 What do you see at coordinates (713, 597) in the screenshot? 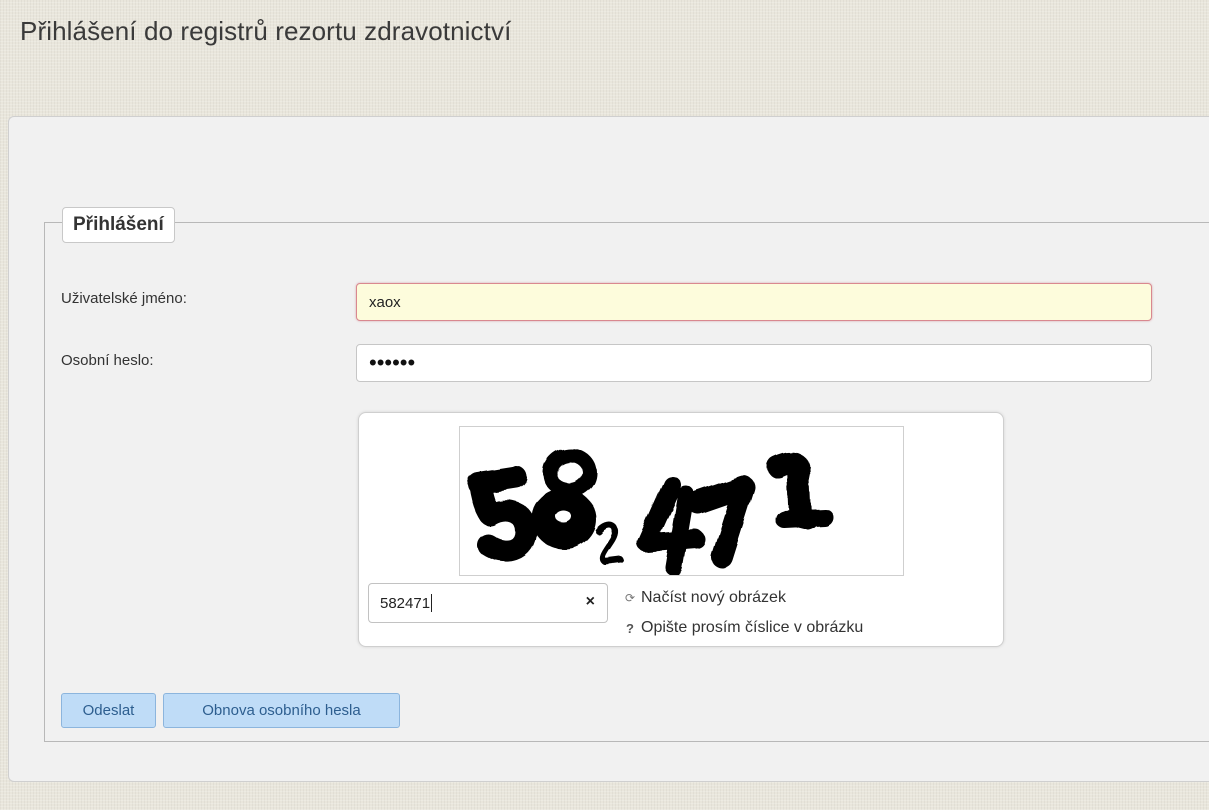
I see `reload-captcha-label: Načíst nový obrázek` at bounding box center [713, 597].